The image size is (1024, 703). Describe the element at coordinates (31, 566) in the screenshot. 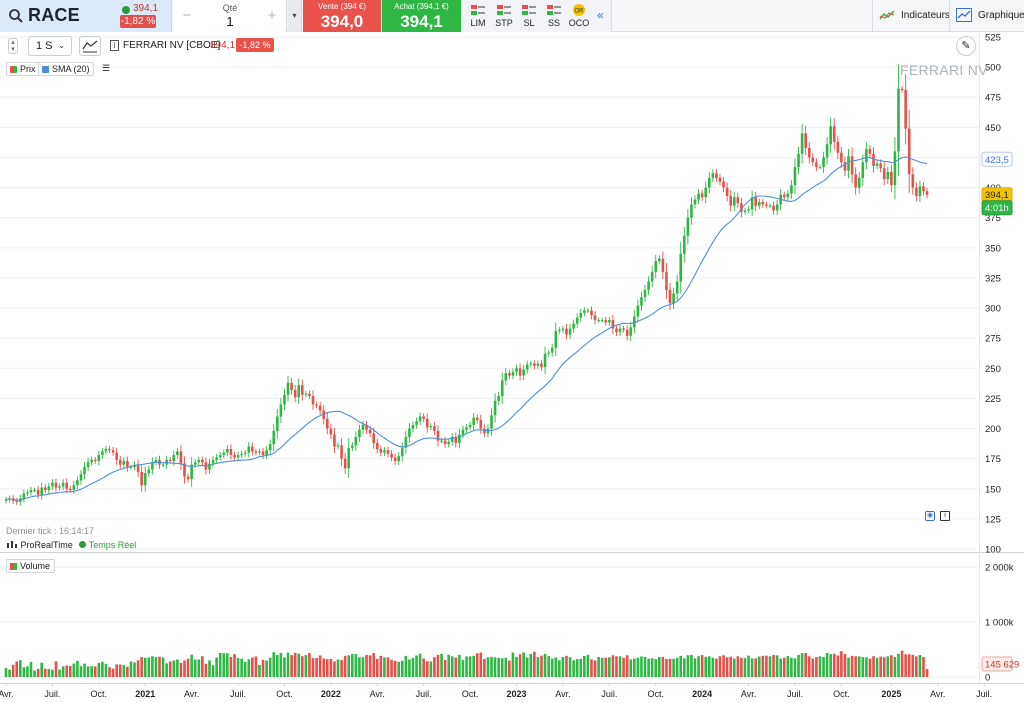

I see `legend-volume: Volume` at that location.